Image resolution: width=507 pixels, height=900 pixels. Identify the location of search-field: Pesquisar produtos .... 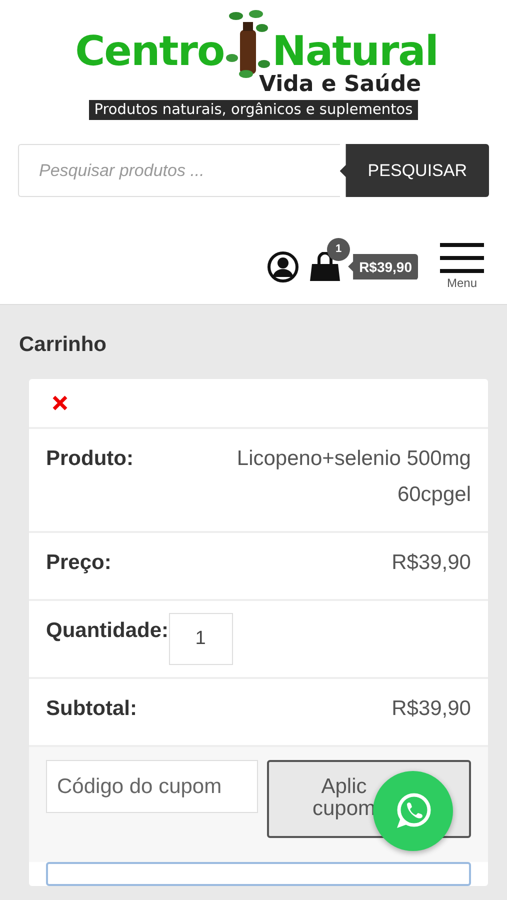
(179, 170).